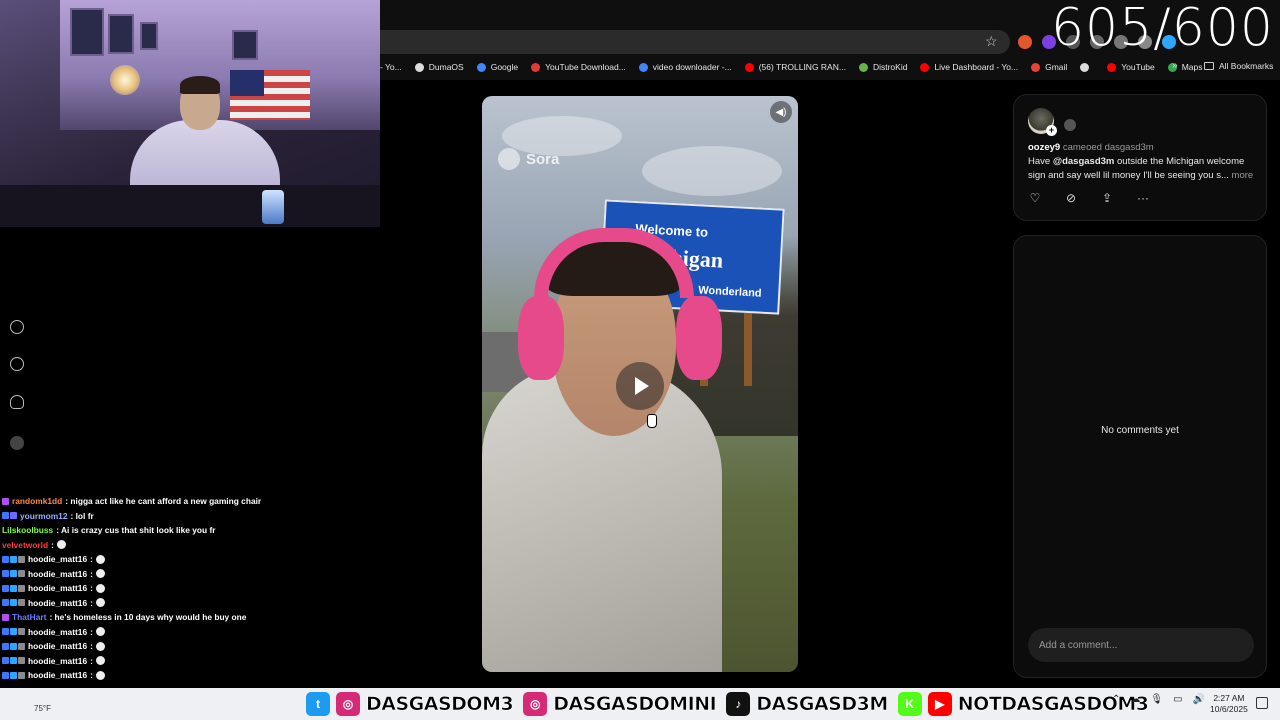 The height and width of the screenshot is (720, 1280). I want to click on system-tray: ⌃ ☁ 🎙 ▭ 🔊, so click(1158, 699).